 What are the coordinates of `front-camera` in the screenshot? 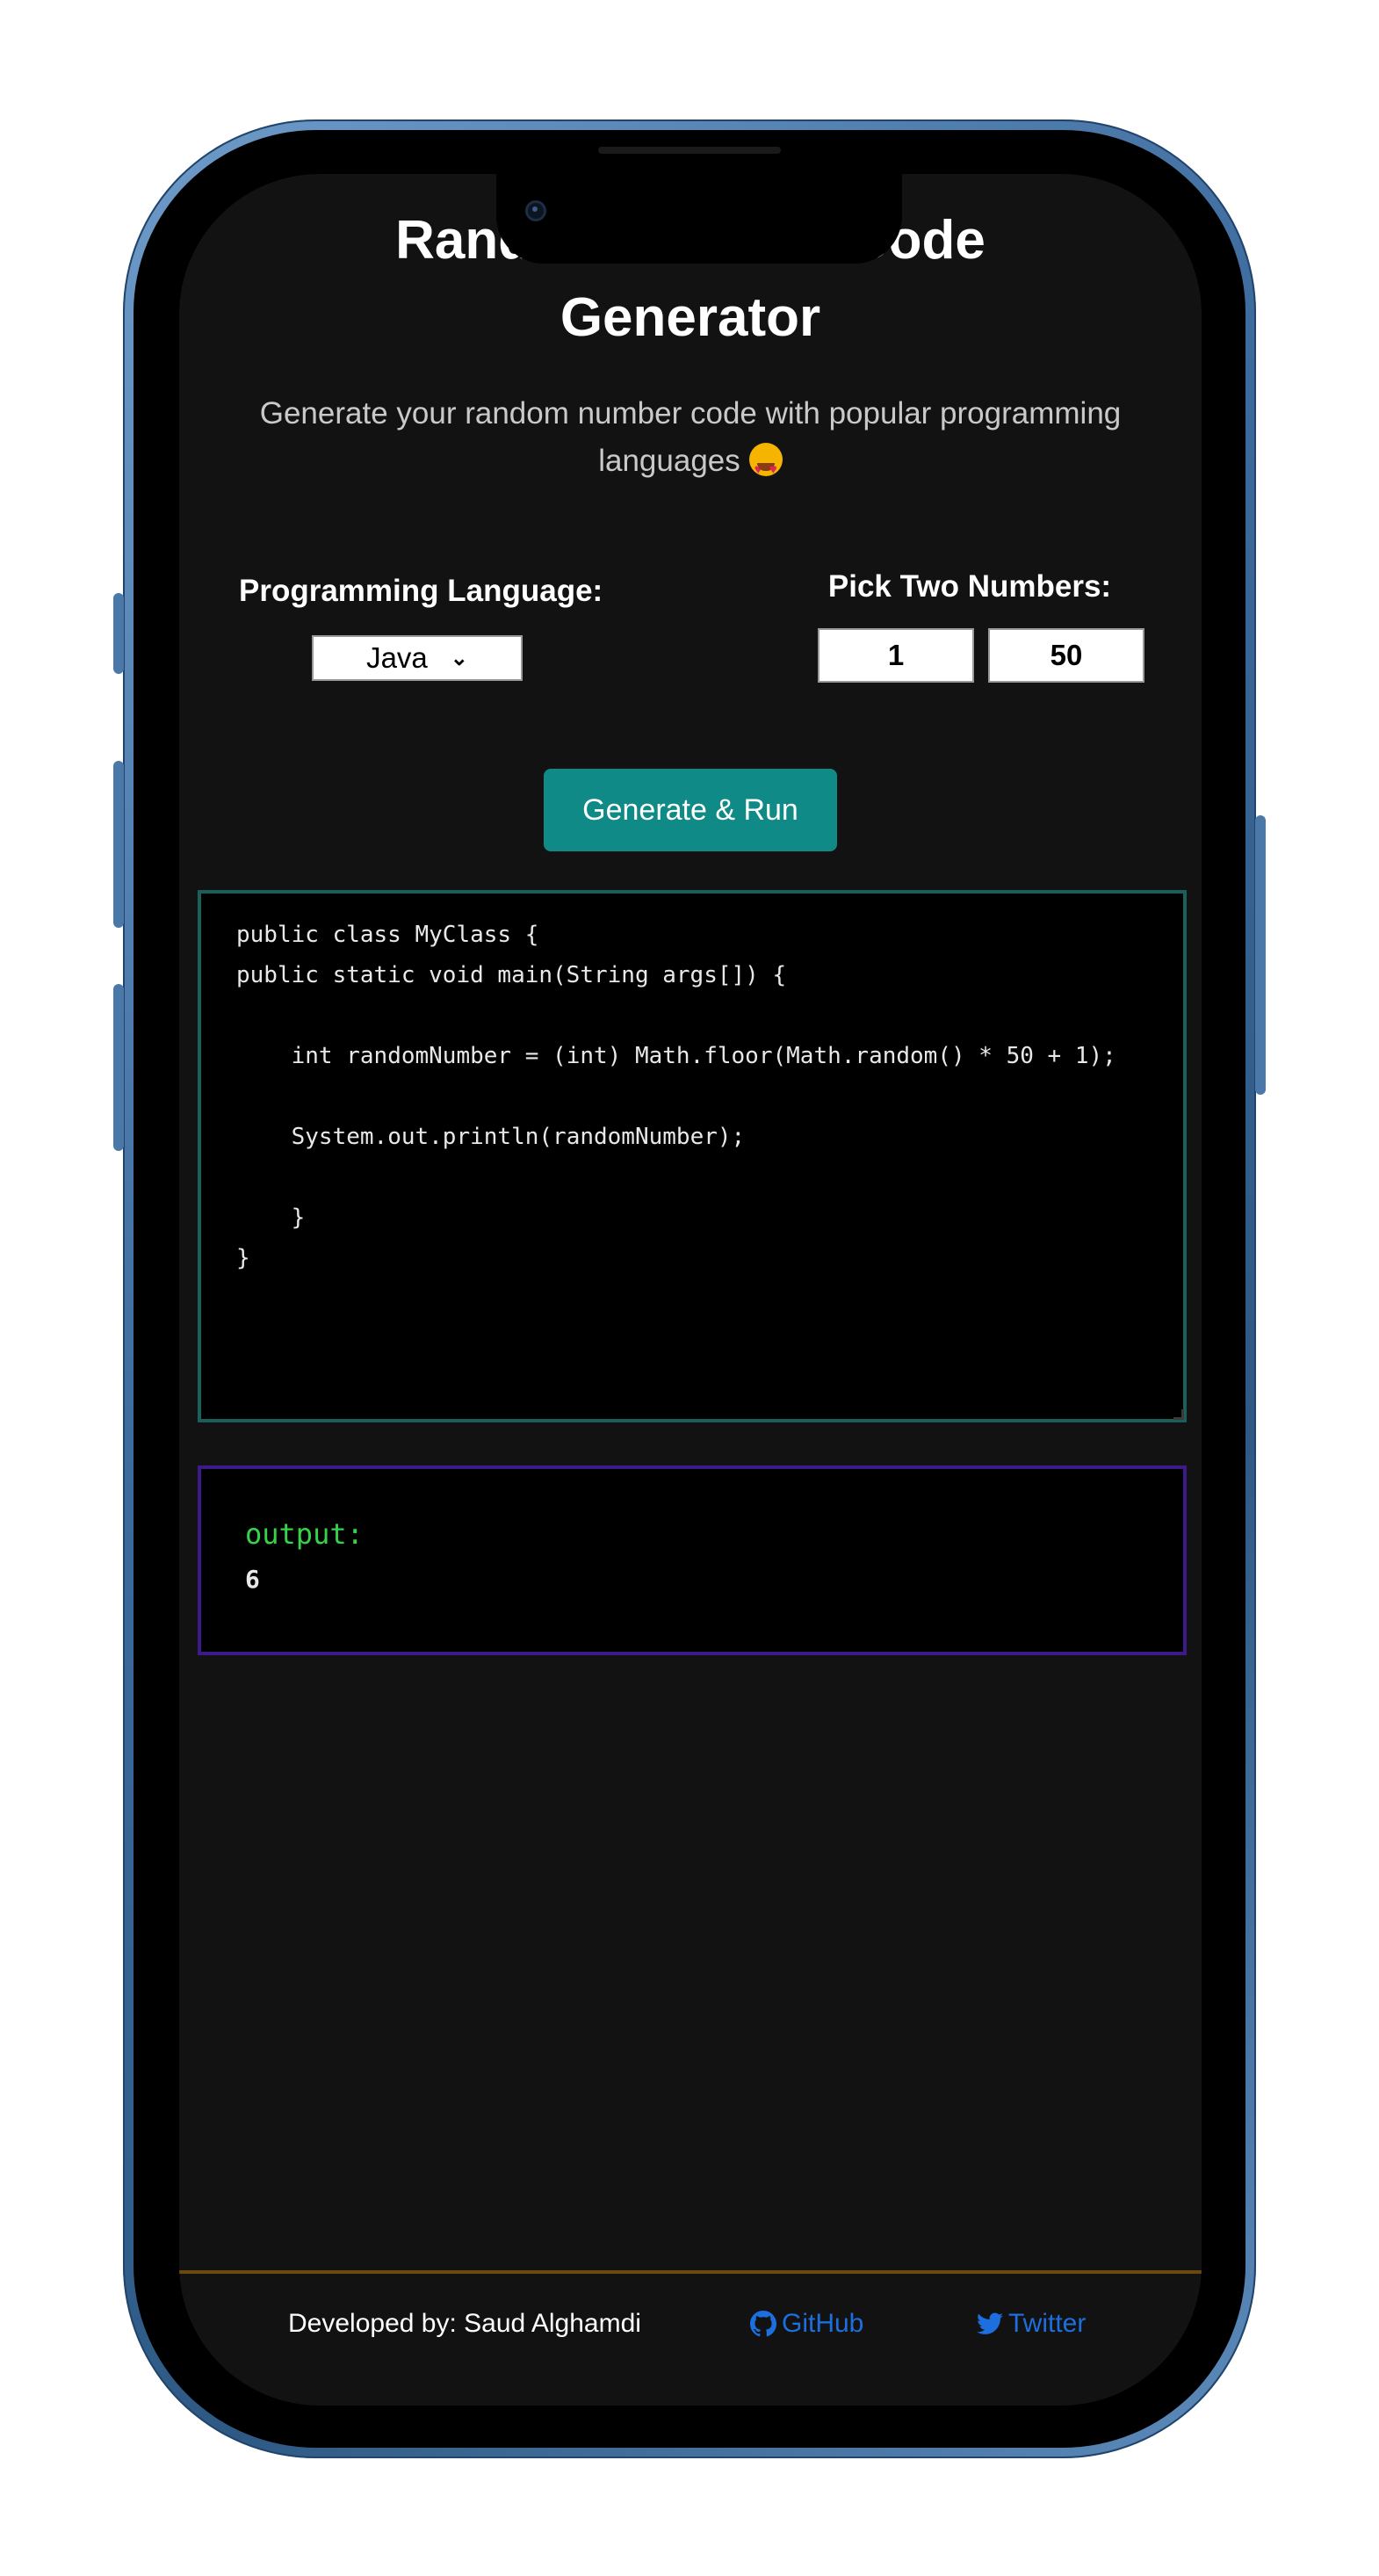 It's located at (535, 210).